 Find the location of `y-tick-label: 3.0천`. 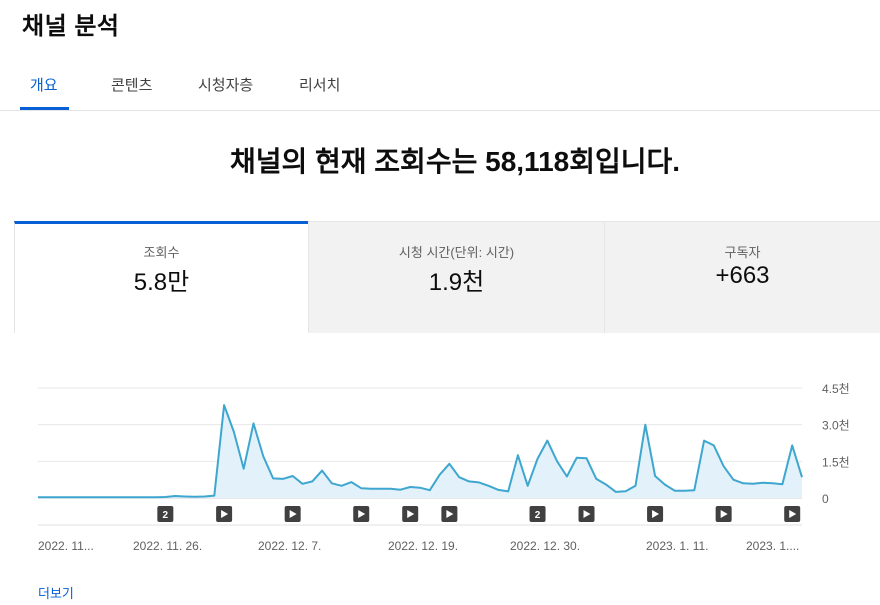

y-tick-label: 3.0천 is located at coordinates (836, 425).